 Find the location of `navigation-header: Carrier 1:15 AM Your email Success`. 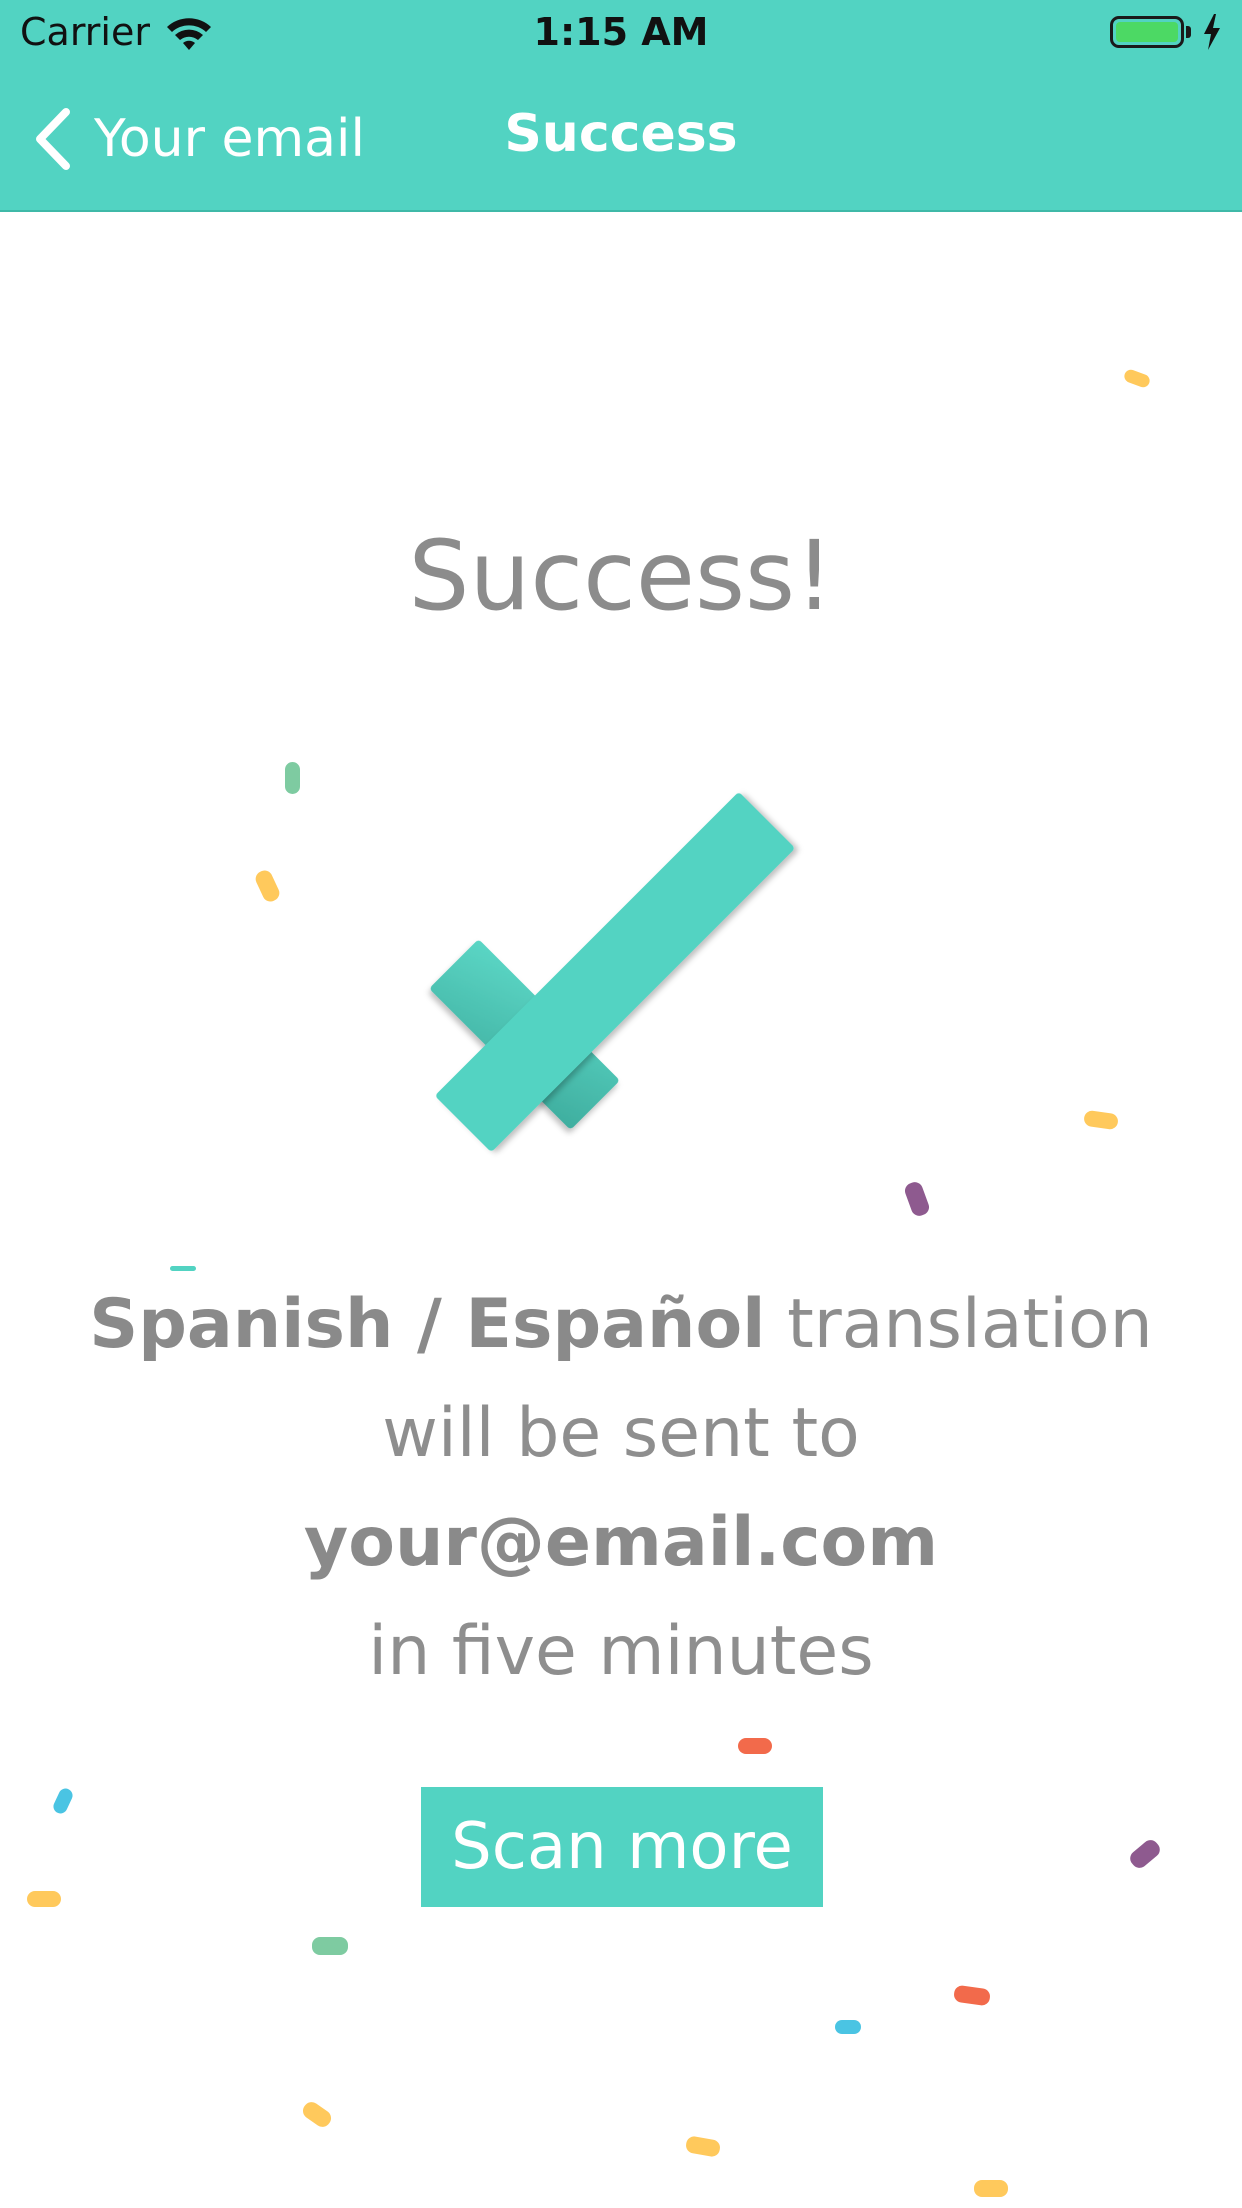

navigation-header: Carrier 1:15 AM Your email Success is located at coordinates (621, 106).